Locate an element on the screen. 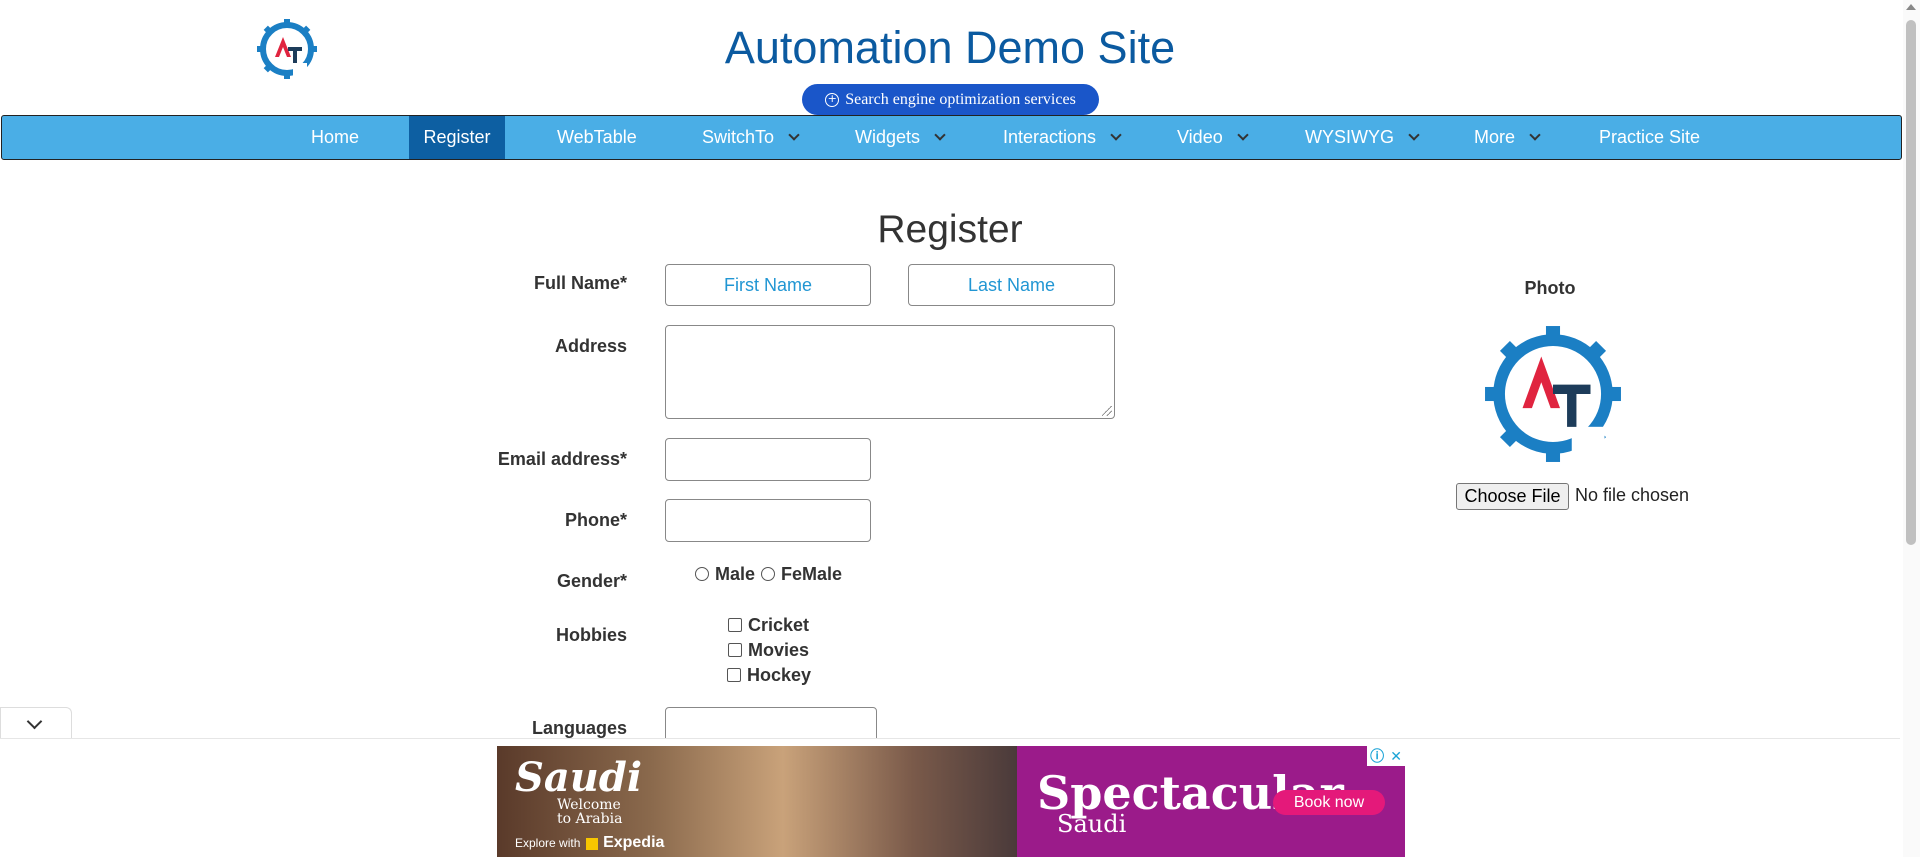  scrollbar-thumb is located at coordinates (1911, 282).